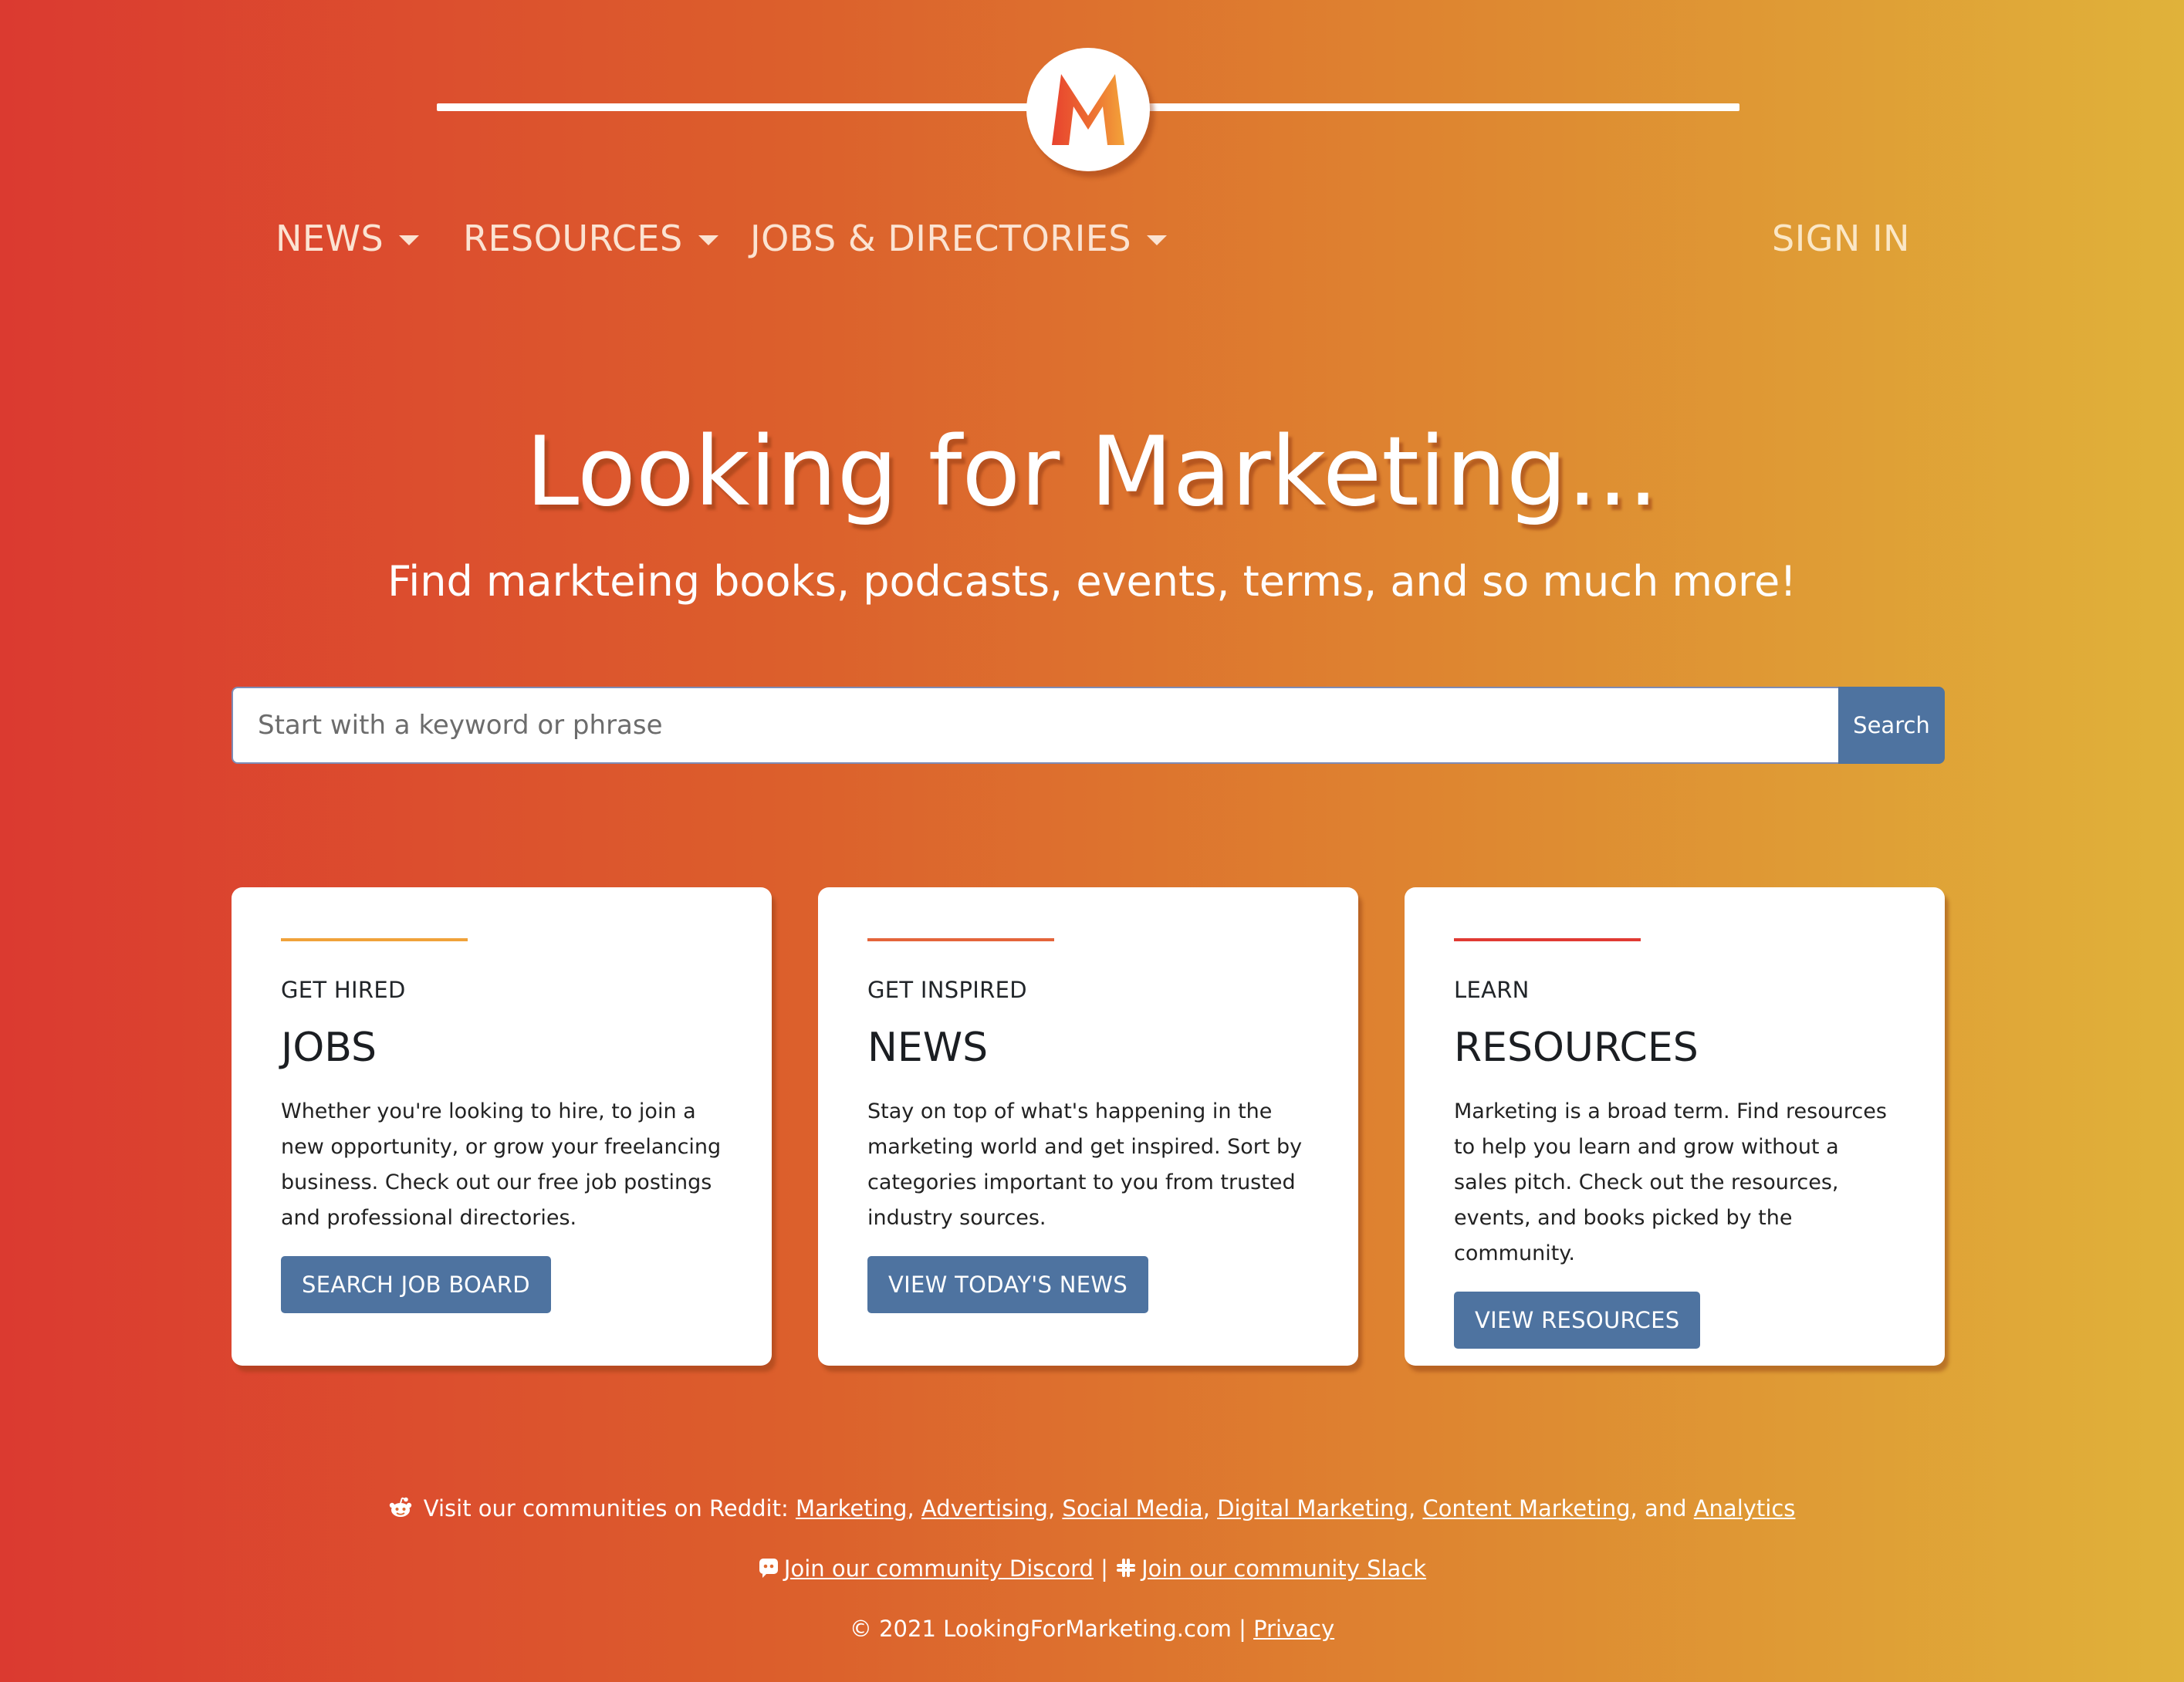 The width and height of the screenshot is (2184, 1682). What do you see at coordinates (1008, 1284) in the screenshot?
I see `view-todays-news-button: VIEW TODAY'S NEWS` at bounding box center [1008, 1284].